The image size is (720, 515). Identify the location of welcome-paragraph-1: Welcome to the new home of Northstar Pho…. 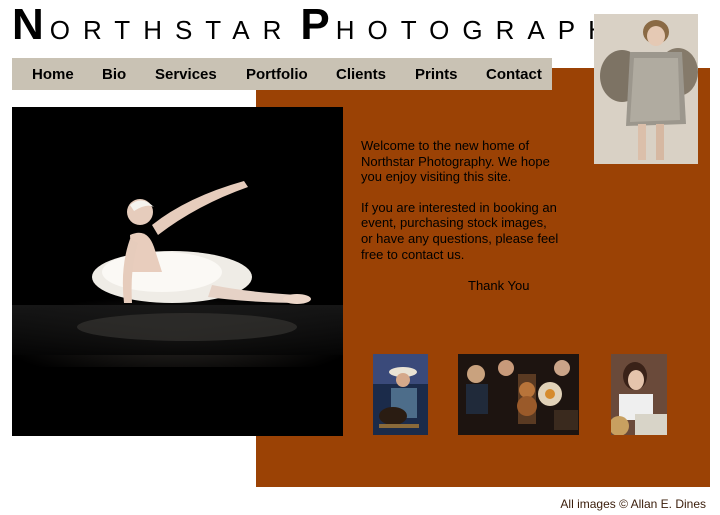
(455, 161).